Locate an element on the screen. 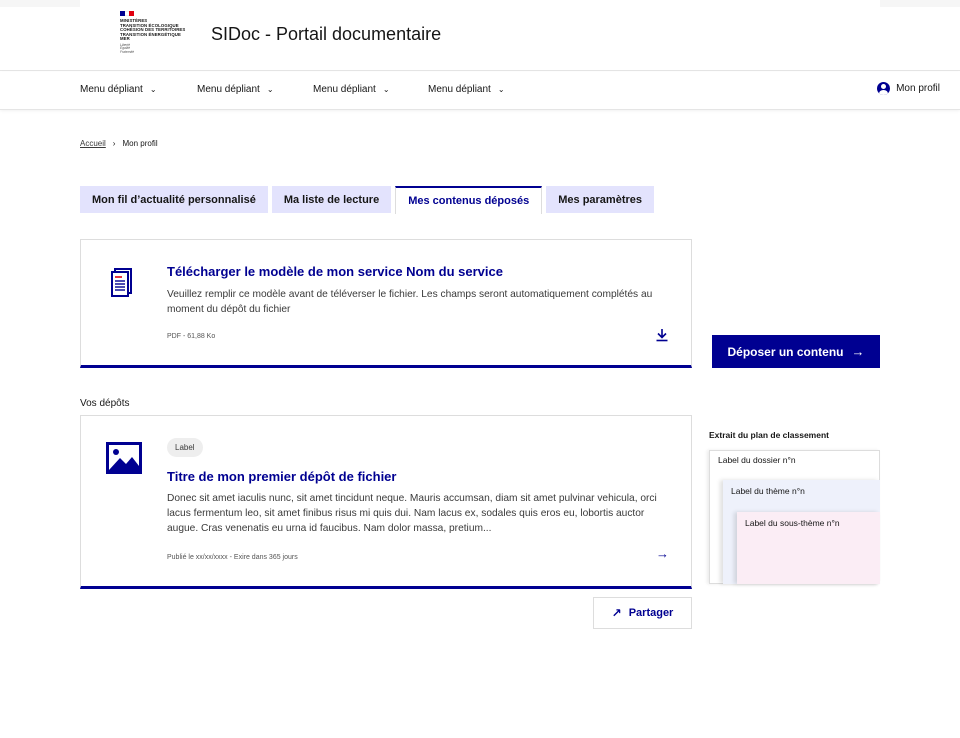 Image resolution: width=960 pixels, height=738 pixels. nav-menu-4: Menu dépliant ⌄ is located at coordinates (466, 89).